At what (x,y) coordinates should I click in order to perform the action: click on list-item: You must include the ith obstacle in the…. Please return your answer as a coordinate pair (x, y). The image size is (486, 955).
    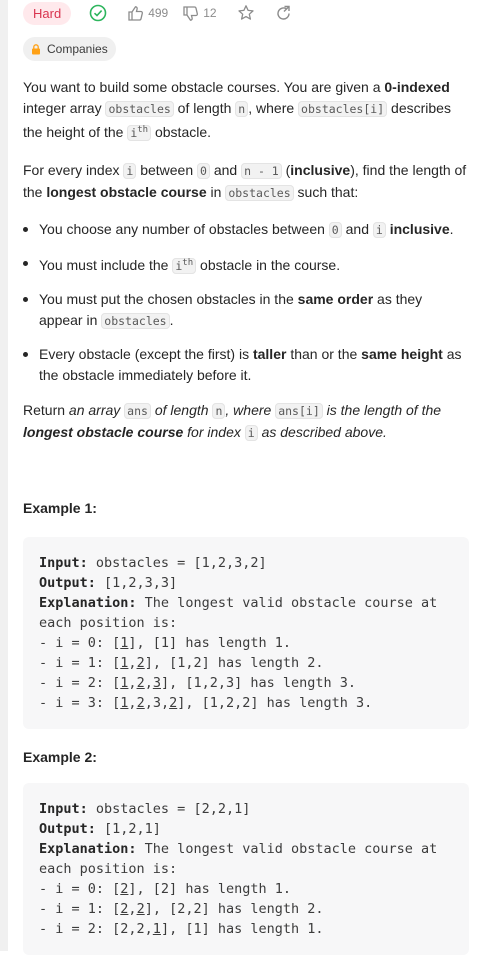
    Looking at the image, I should click on (246, 265).